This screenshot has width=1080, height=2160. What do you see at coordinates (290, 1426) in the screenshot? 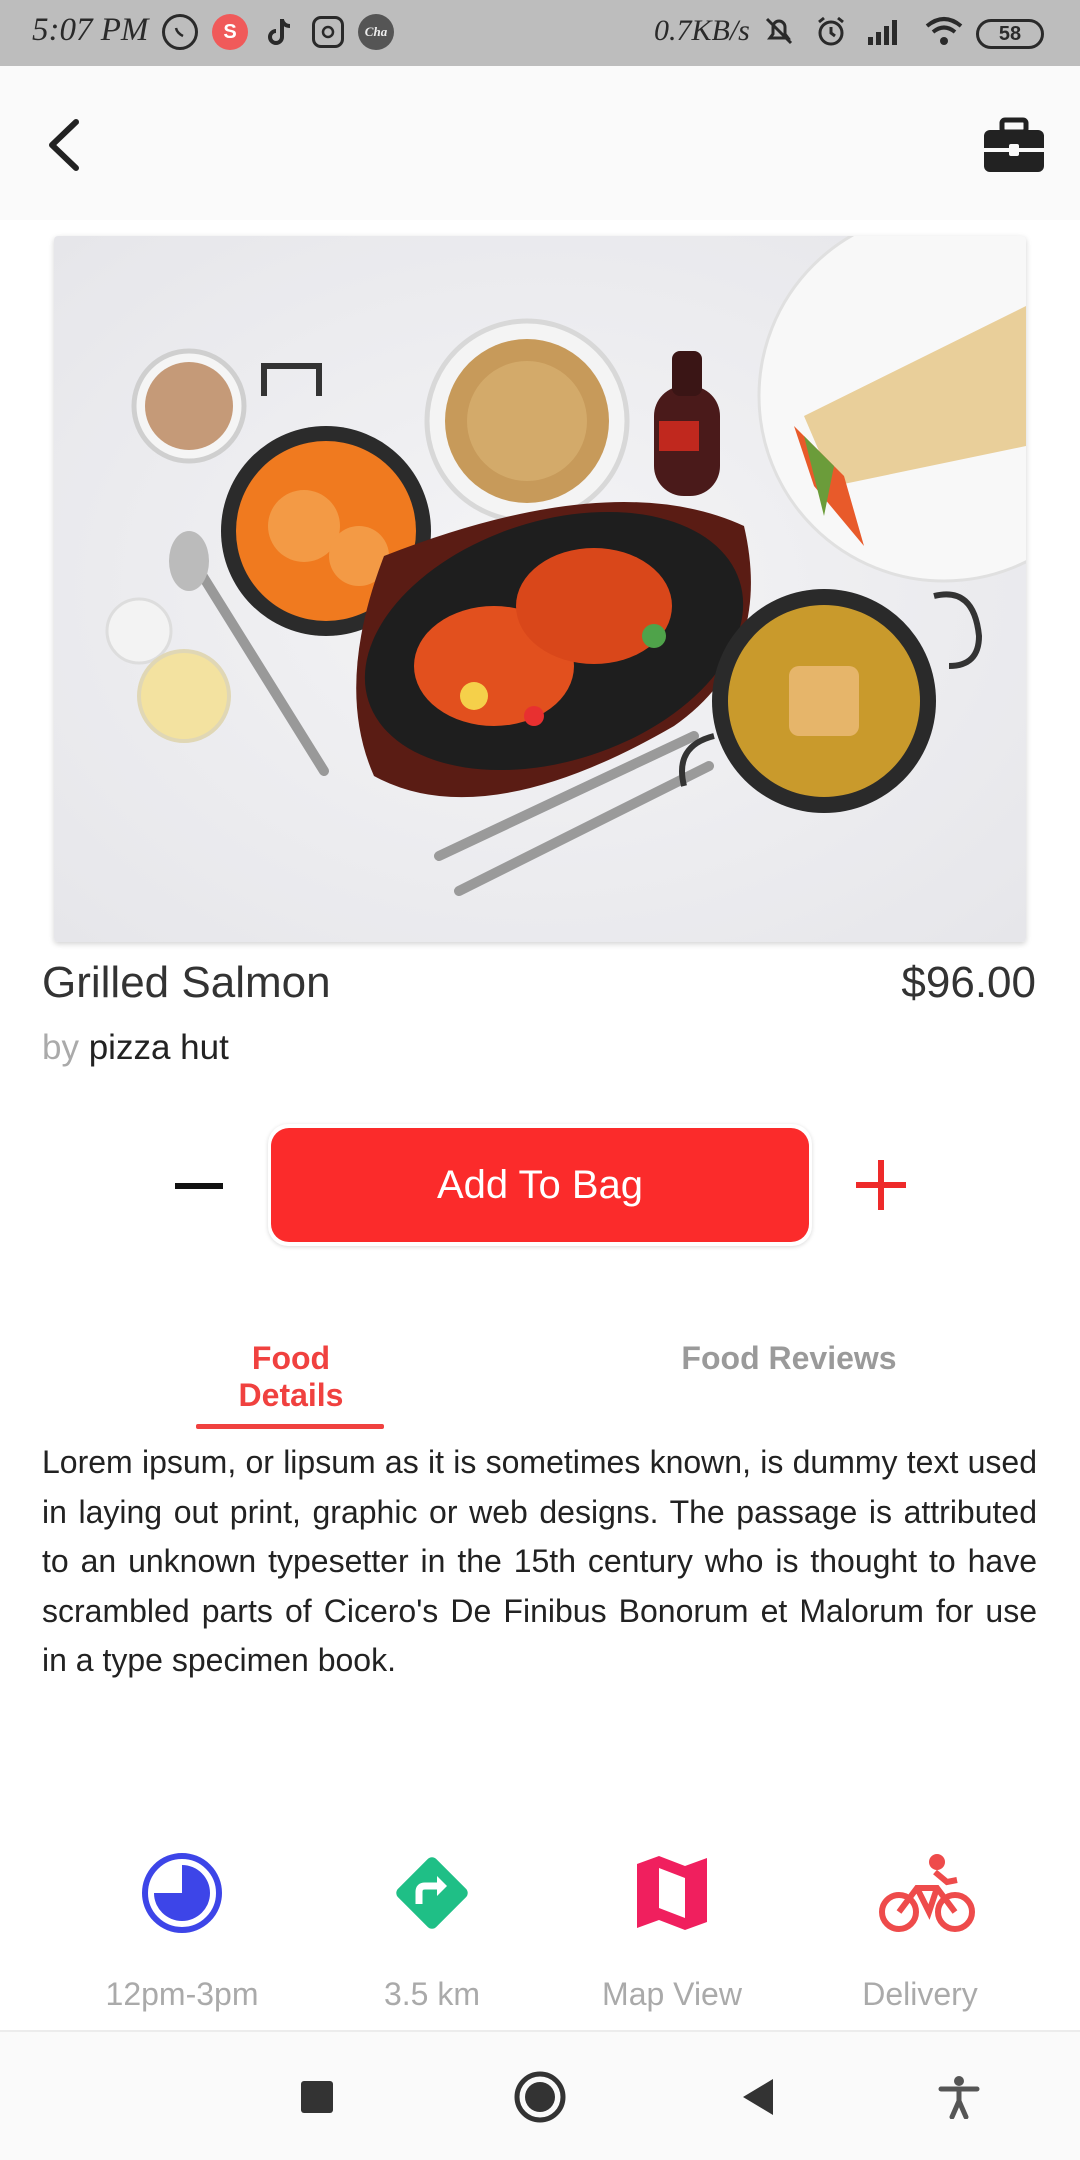
I see `active-tab-indicator` at bounding box center [290, 1426].